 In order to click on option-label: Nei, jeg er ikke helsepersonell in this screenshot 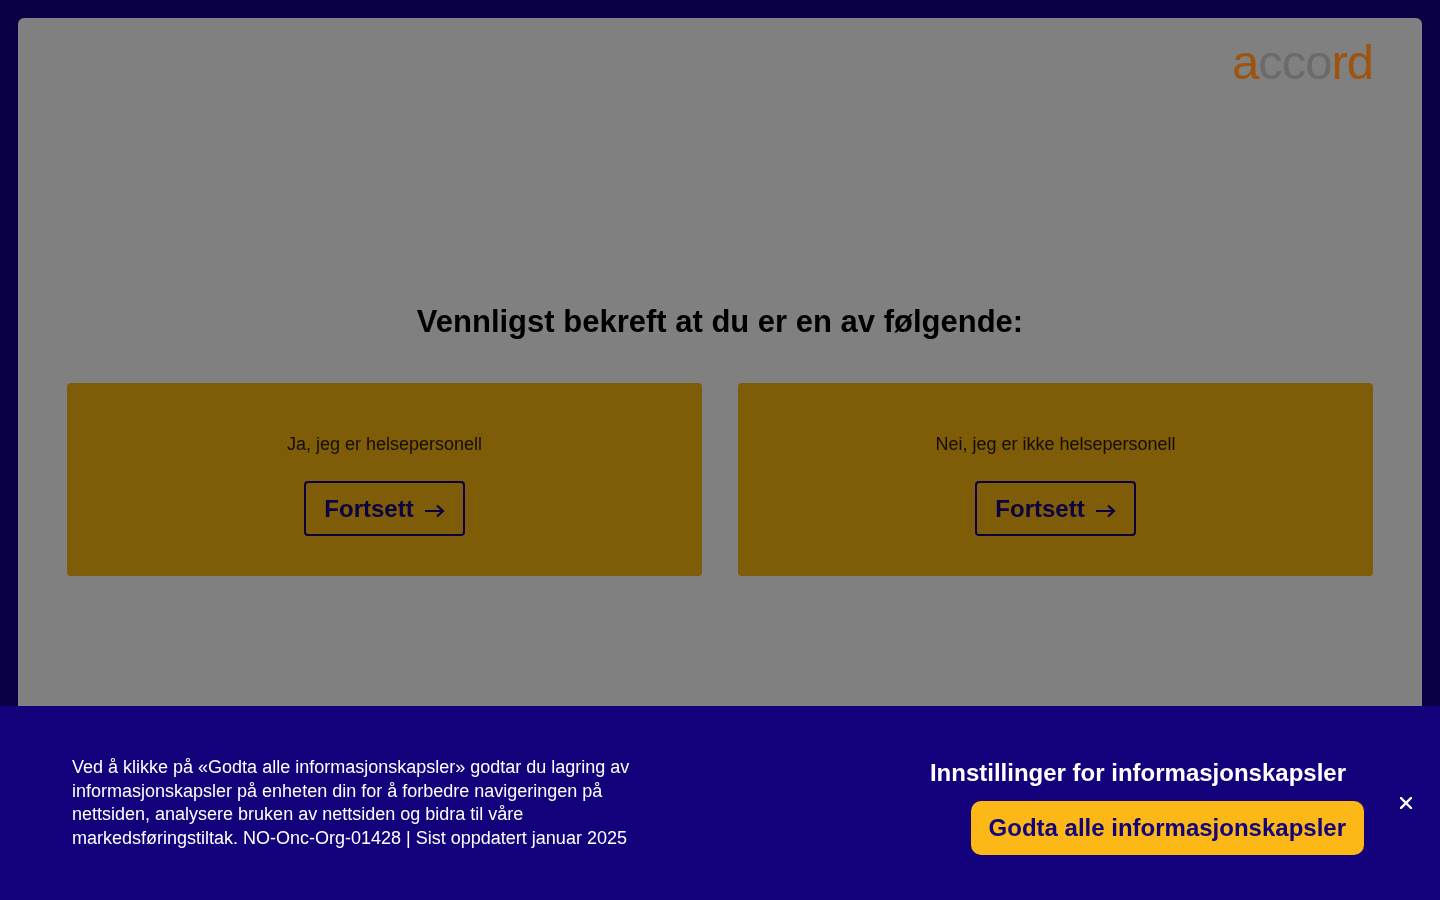, I will do `click(1055, 444)`.